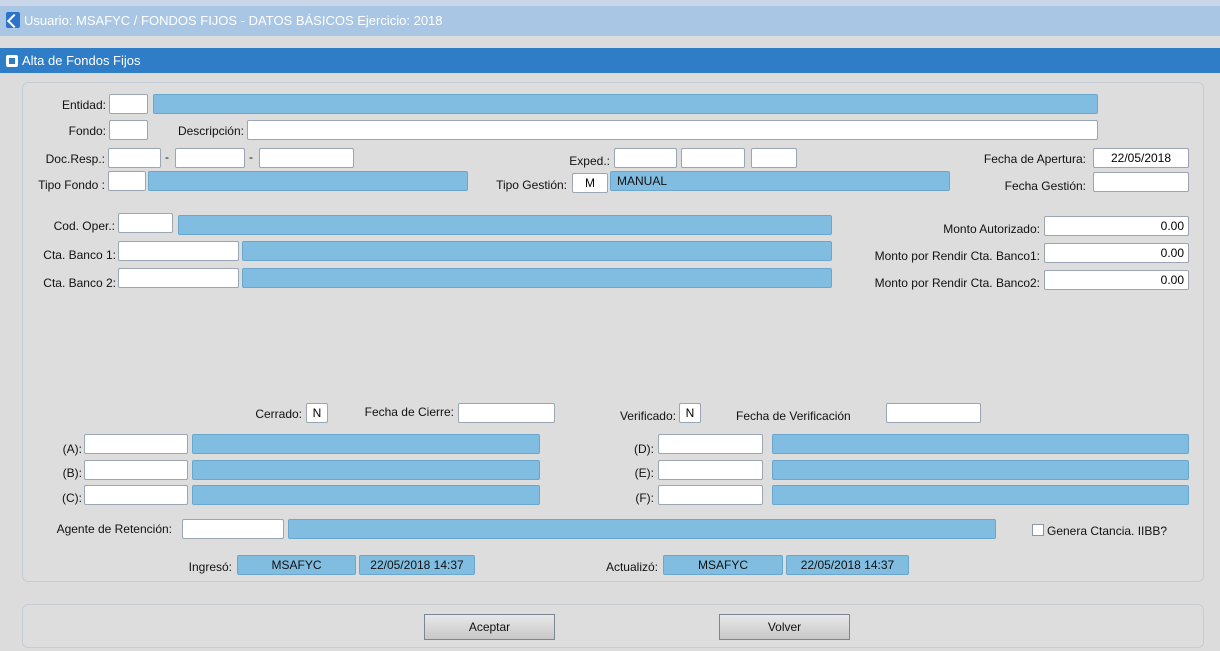 The width and height of the screenshot is (1220, 651). I want to click on app-window-icon, so click(13, 20).